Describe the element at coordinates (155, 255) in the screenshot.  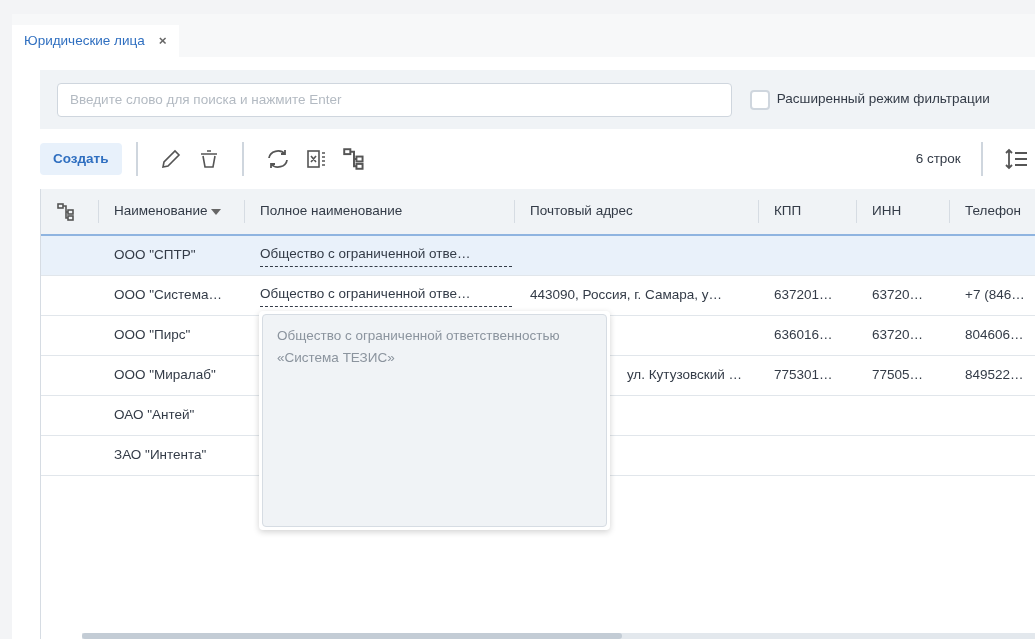
I see `table-cell: ООО "СПТР"` at that location.